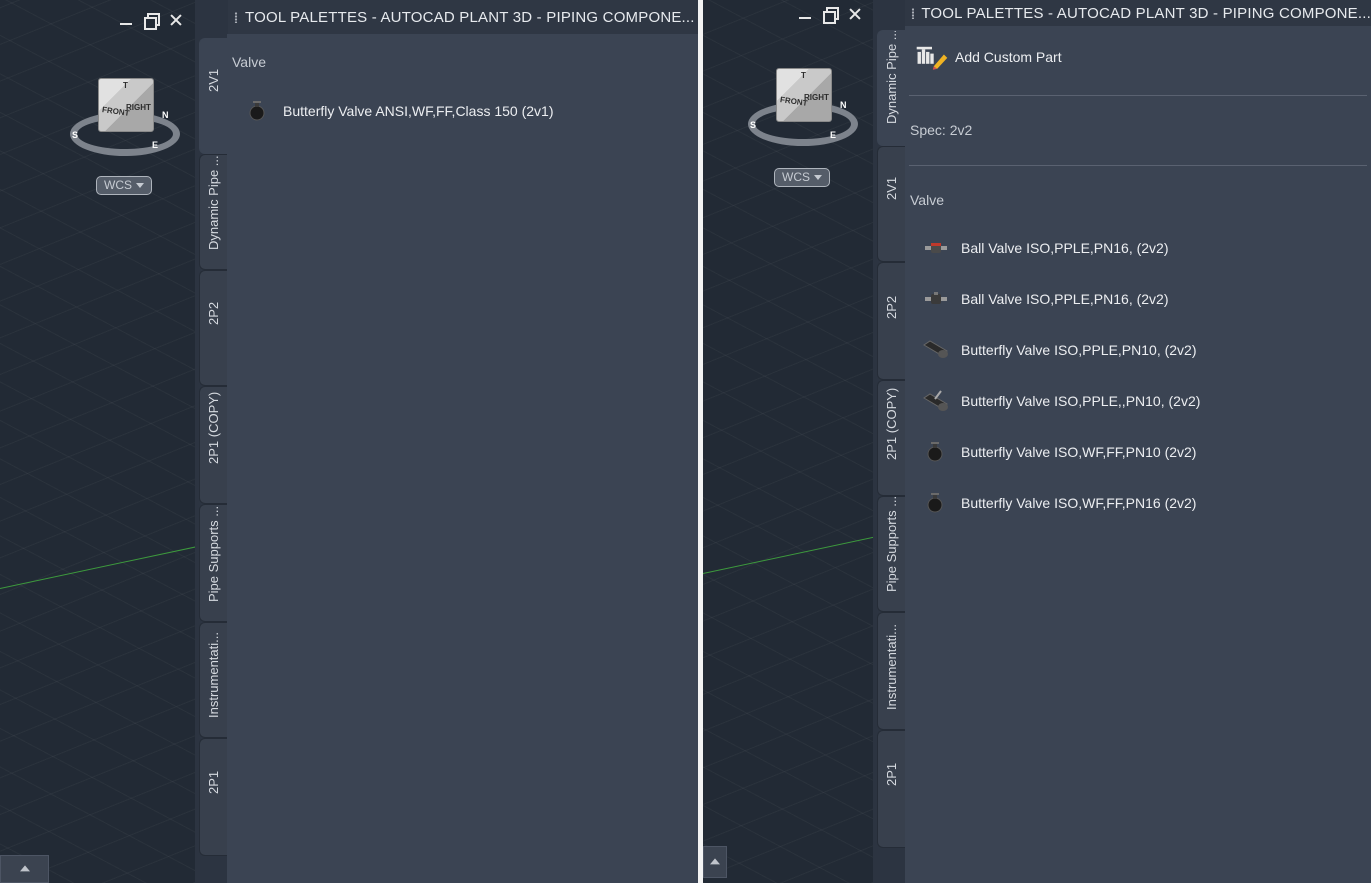 The image size is (1371, 883). I want to click on tool-item: Butterfly Valve ISO,WF,FF,PN10 (2v2), so click(1057, 452).